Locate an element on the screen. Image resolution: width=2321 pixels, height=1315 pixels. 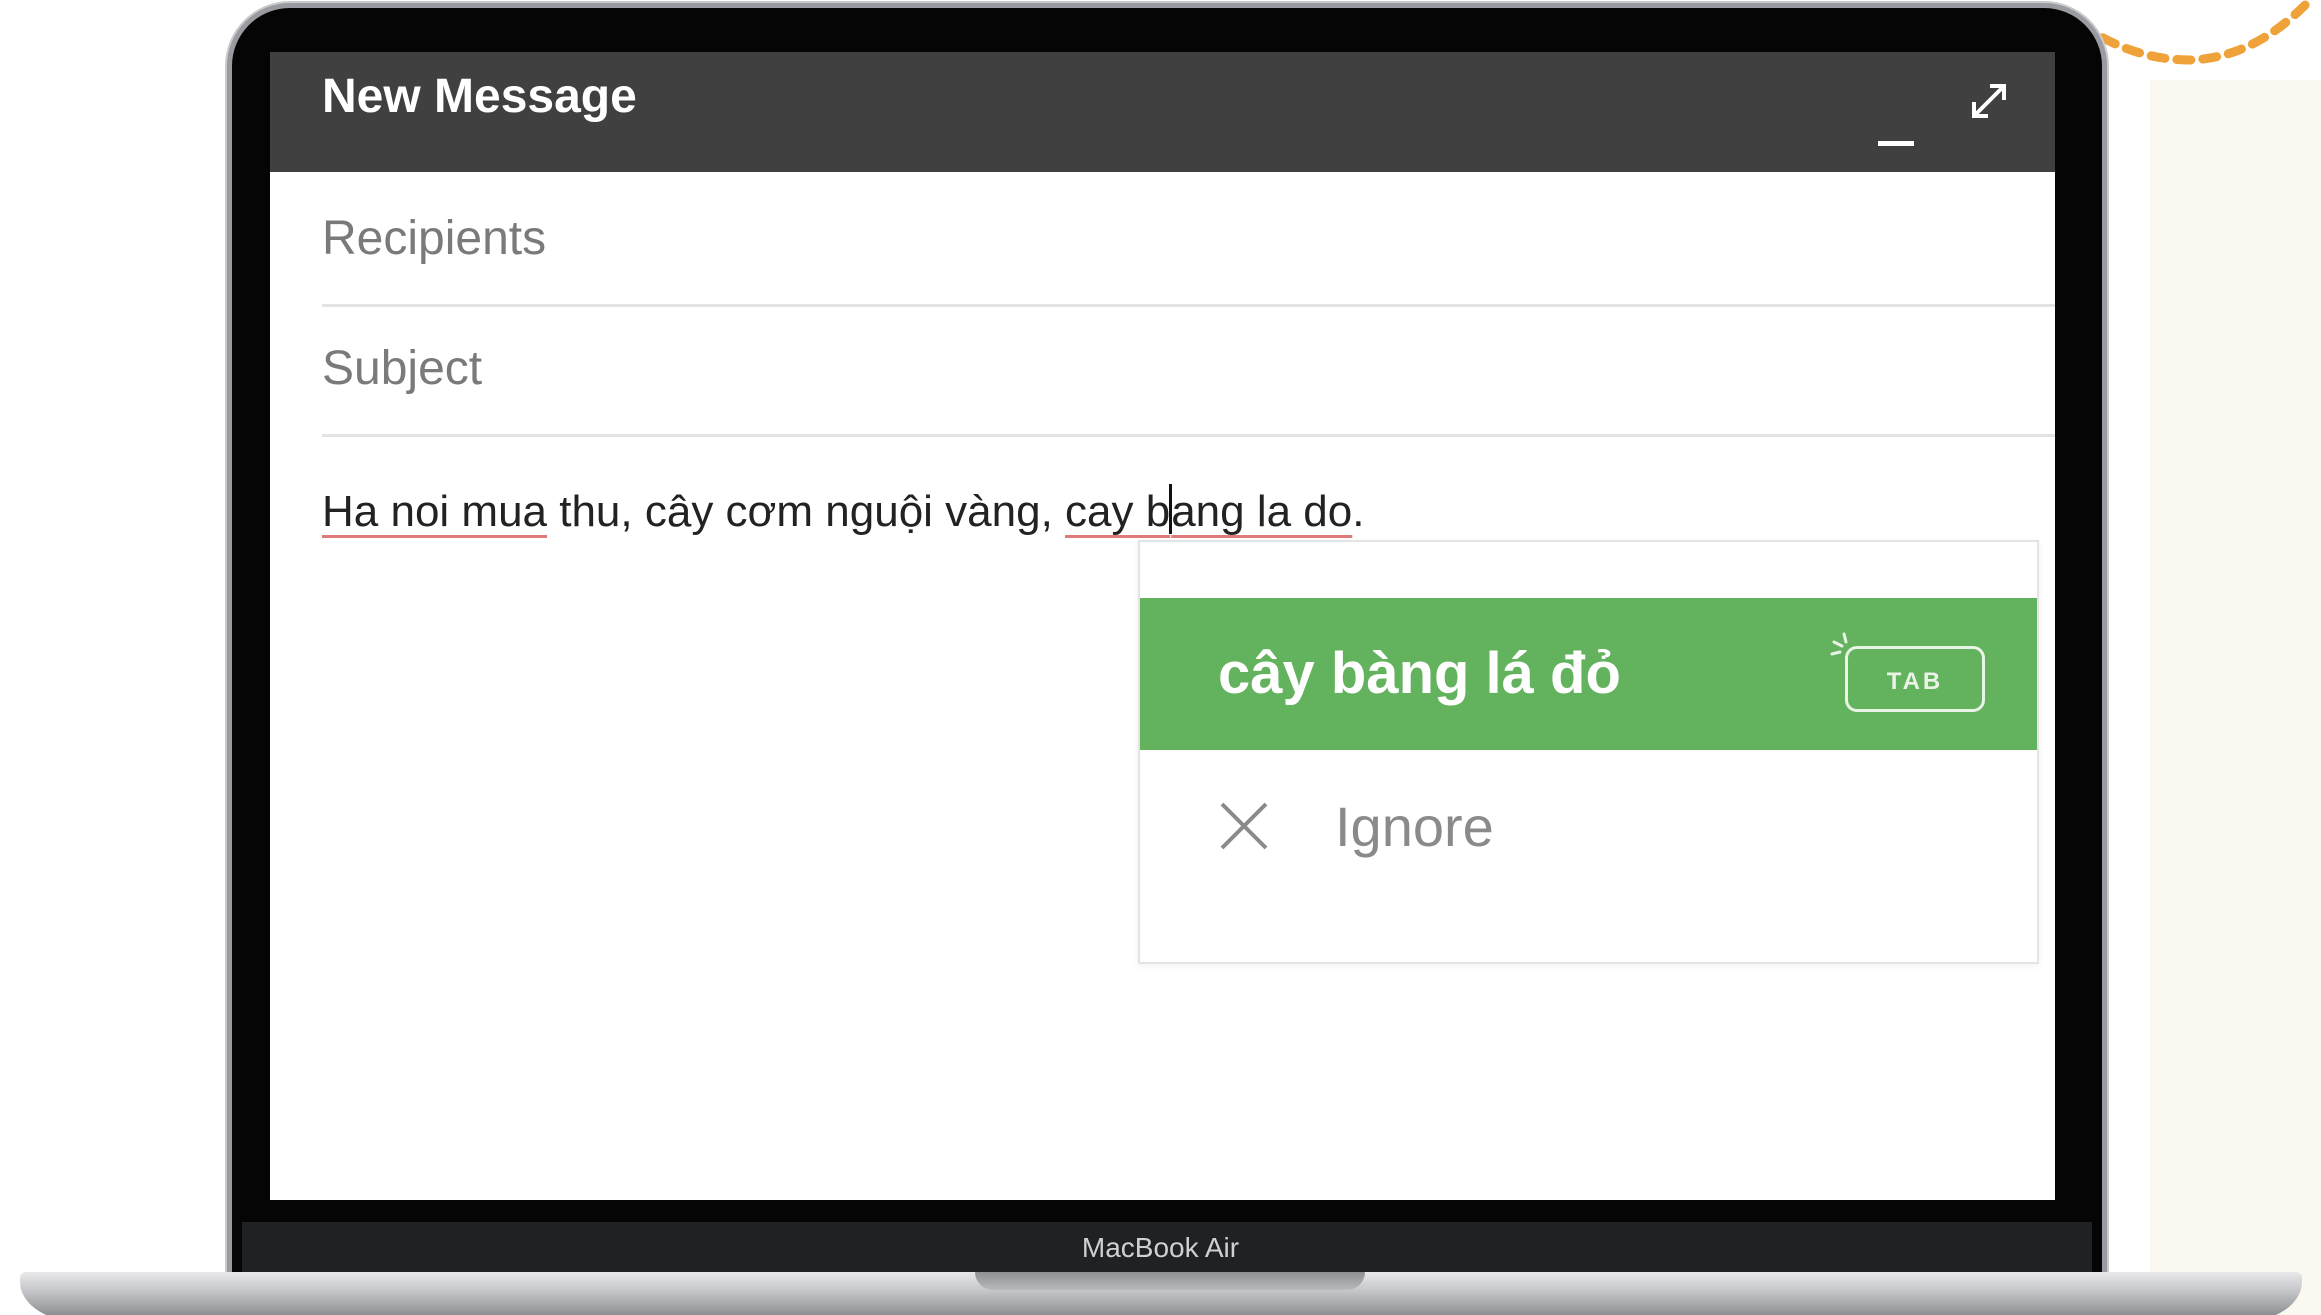
laptop-notch is located at coordinates (1170, 1281).